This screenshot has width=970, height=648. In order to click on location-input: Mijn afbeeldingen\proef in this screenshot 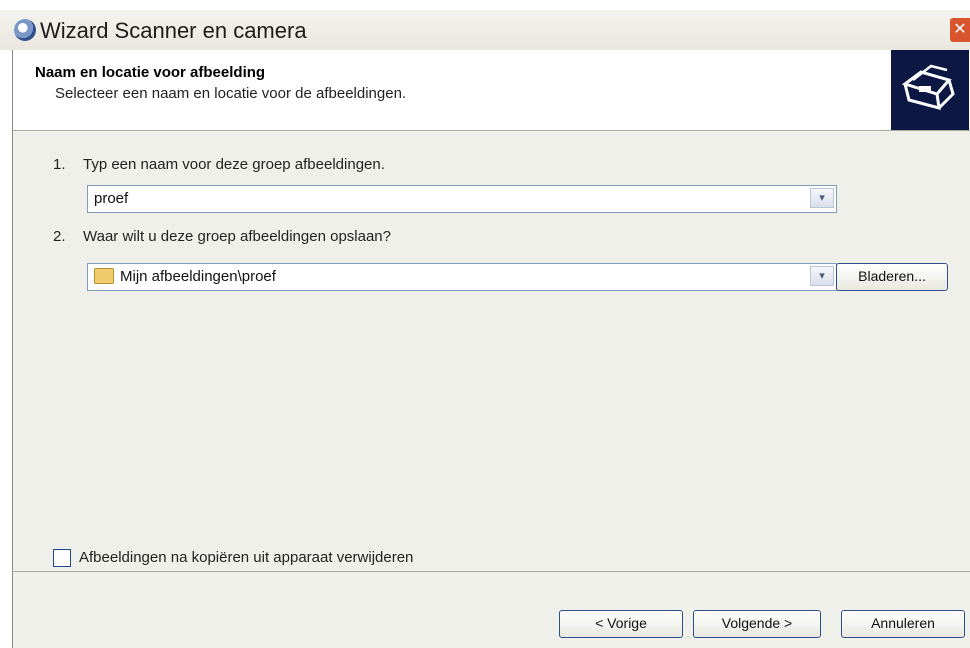, I will do `click(198, 276)`.